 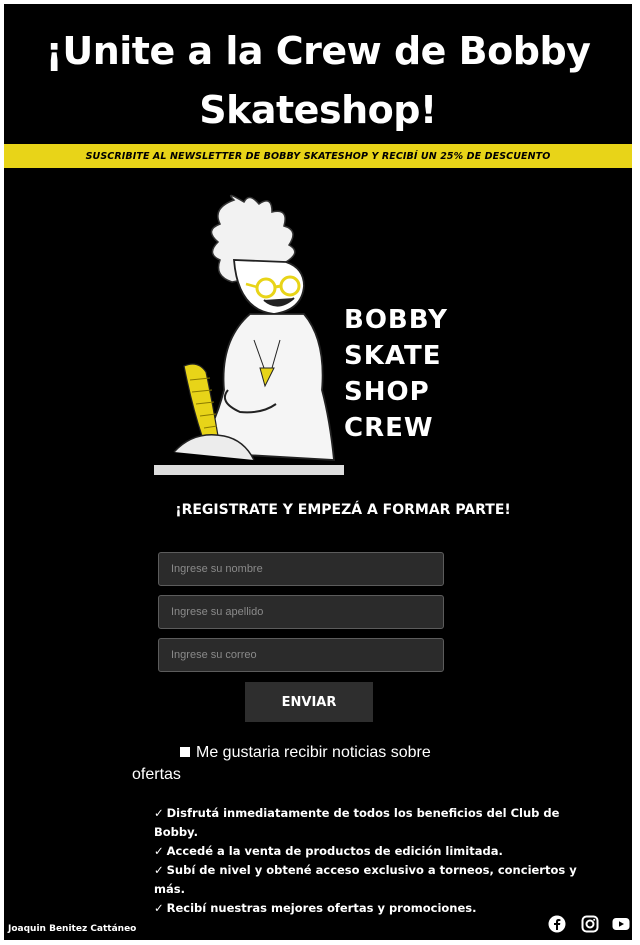 What do you see at coordinates (301, 569) in the screenshot?
I see `first-name-input` at bounding box center [301, 569].